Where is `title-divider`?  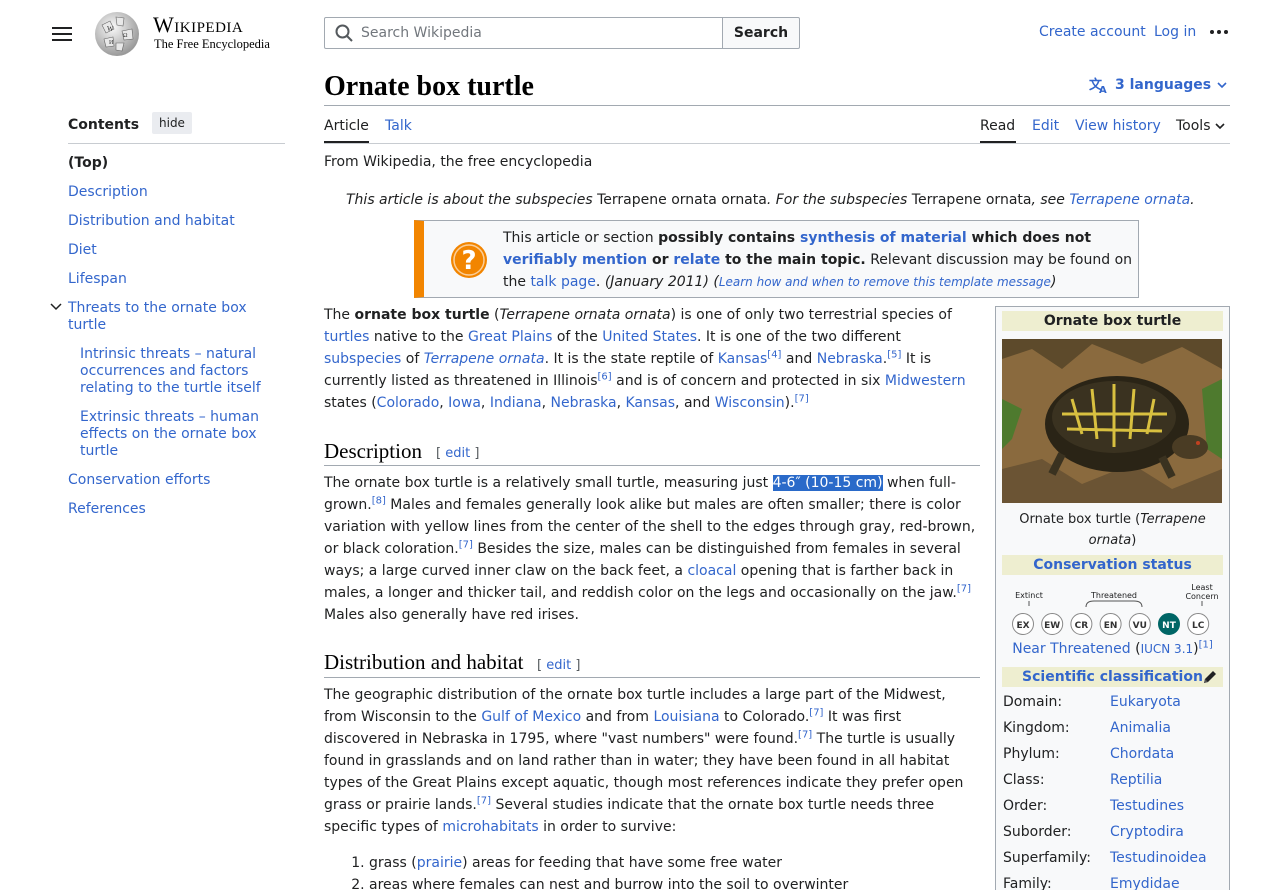
title-divider is located at coordinates (777, 105).